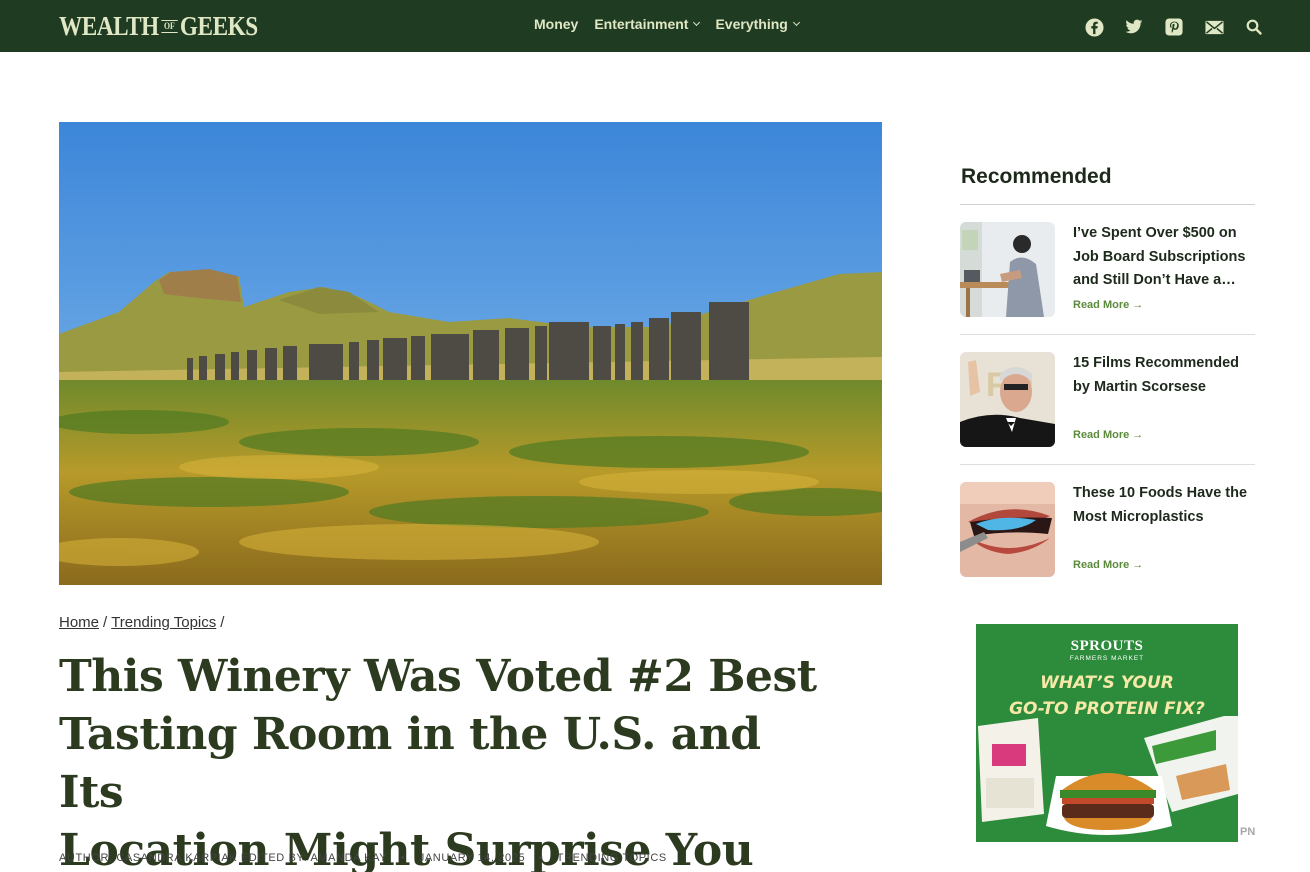  I want to click on recommended-heading: Recommended, so click(1036, 176).